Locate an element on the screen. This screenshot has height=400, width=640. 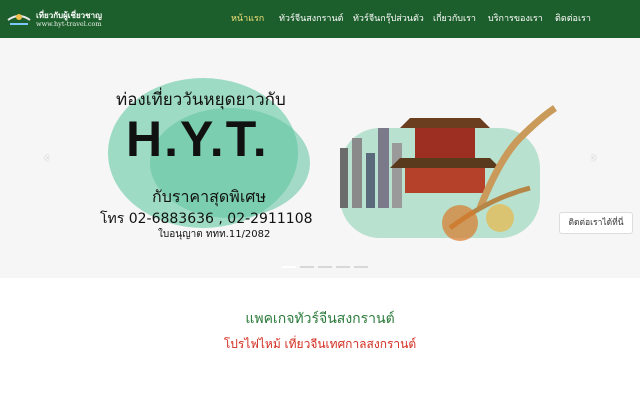
banner-headline: ท่องเที่ยววันหยุดยาวกับ is located at coordinates (201, 100).